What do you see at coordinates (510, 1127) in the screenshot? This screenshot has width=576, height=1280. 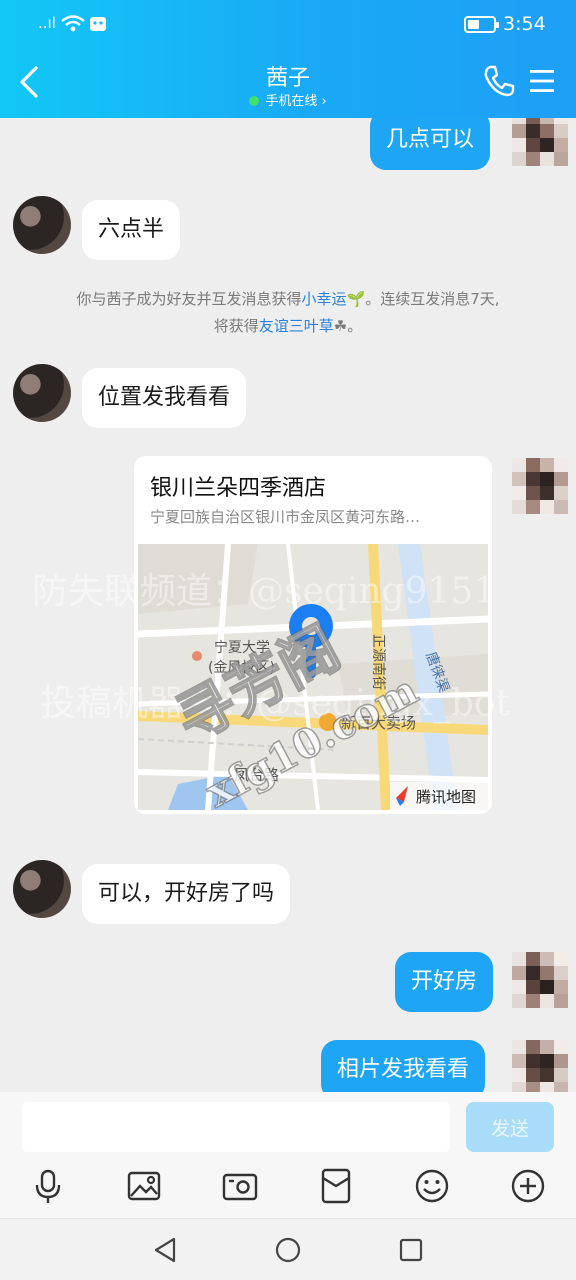 I see `send-button: 发送` at bounding box center [510, 1127].